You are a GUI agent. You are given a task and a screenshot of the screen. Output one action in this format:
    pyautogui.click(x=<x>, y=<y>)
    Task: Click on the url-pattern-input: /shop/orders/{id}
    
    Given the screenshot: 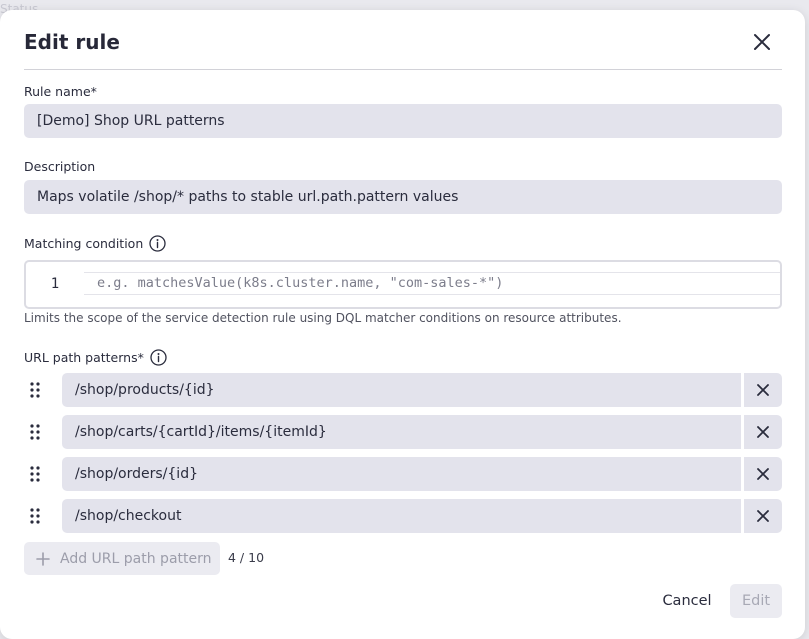 What is the action you would take?
    pyautogui.click(x=401, y=474)
    